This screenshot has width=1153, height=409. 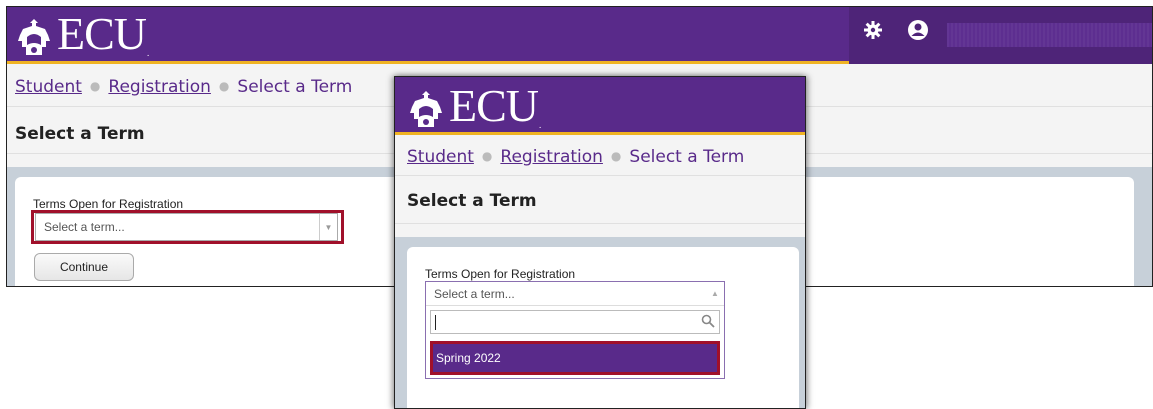 I want to click on chevron-up-icon: ▲, so click(x=715, y=293).